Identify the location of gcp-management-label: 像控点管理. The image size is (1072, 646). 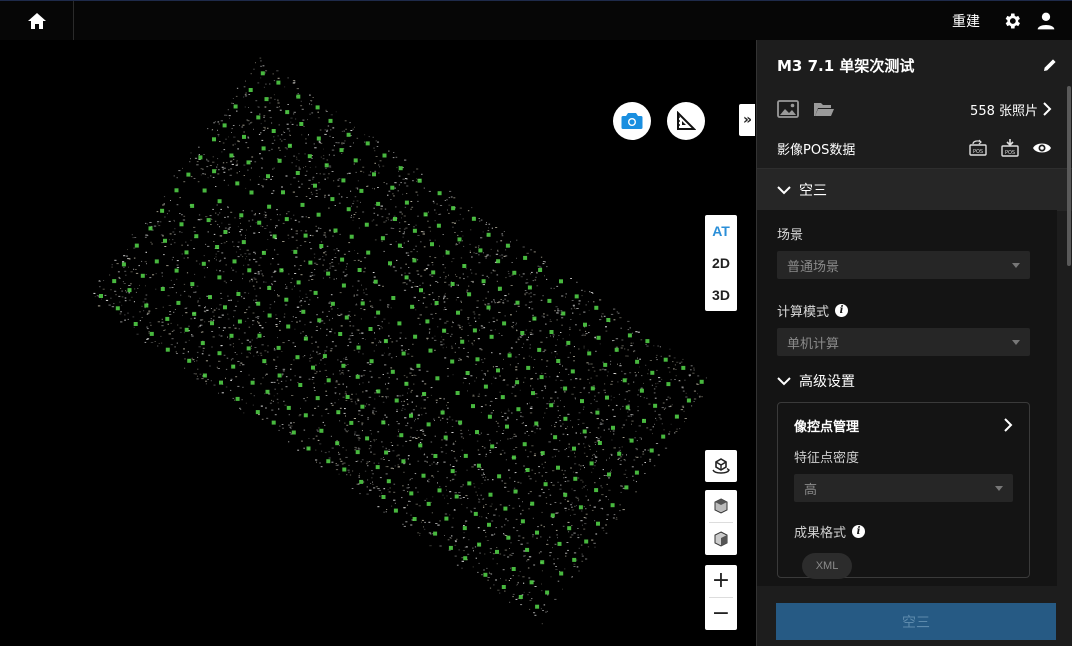
(827, 427).